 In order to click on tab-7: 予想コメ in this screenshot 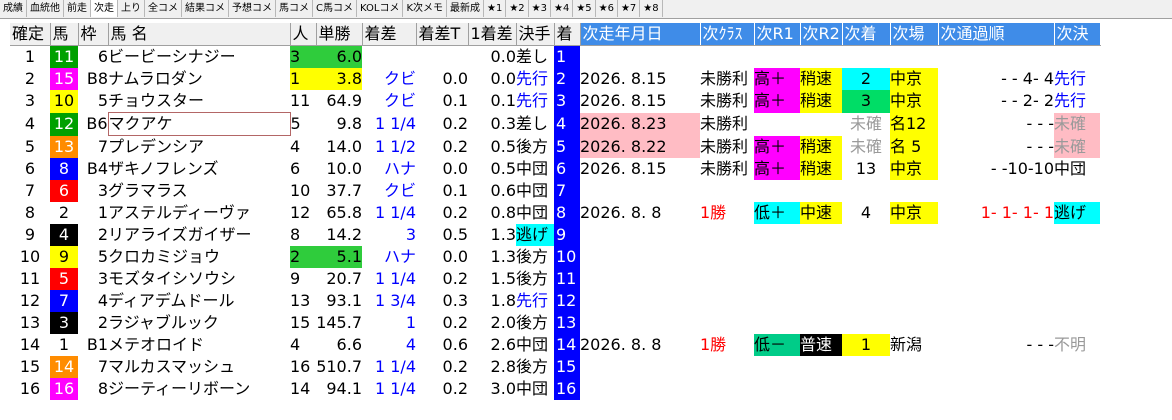, I will do `click(252, 8)`.